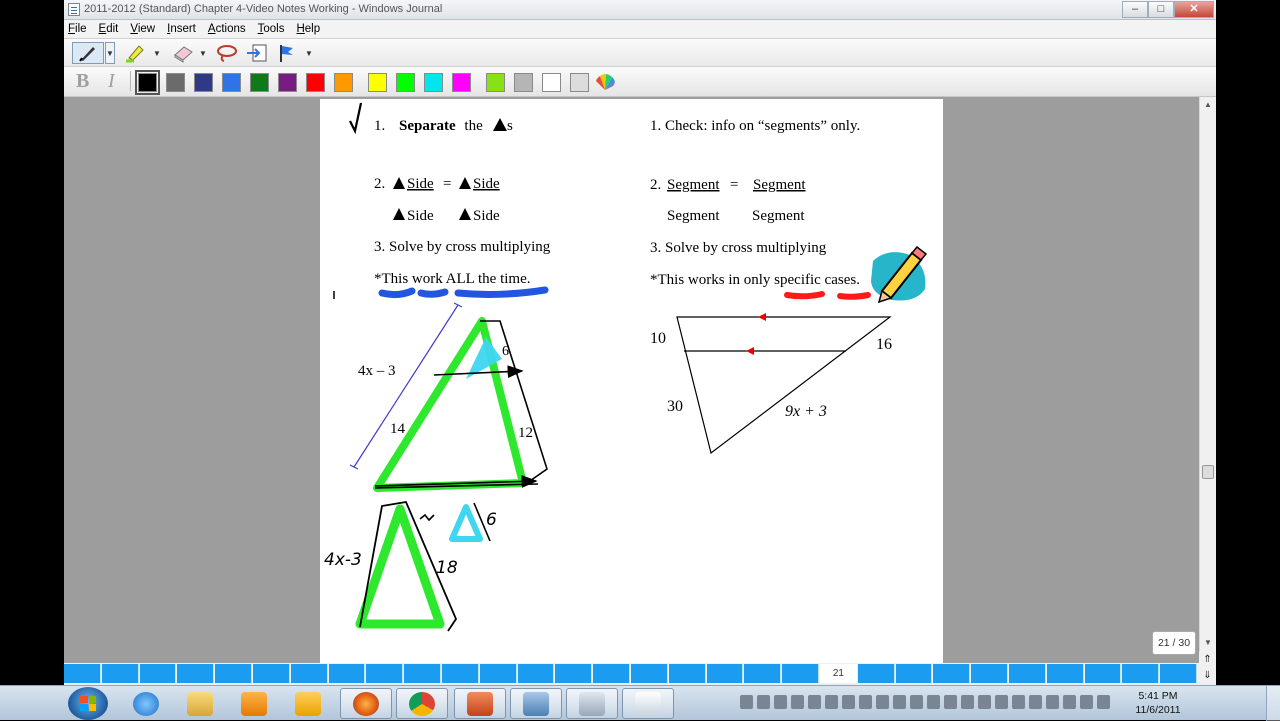 The height and width of the screenshot is (721, 1280). What do you see at coordinates (109, 29) in the screenshot?
I see `menu-edit: Edit` at bounding box center [109, 29].